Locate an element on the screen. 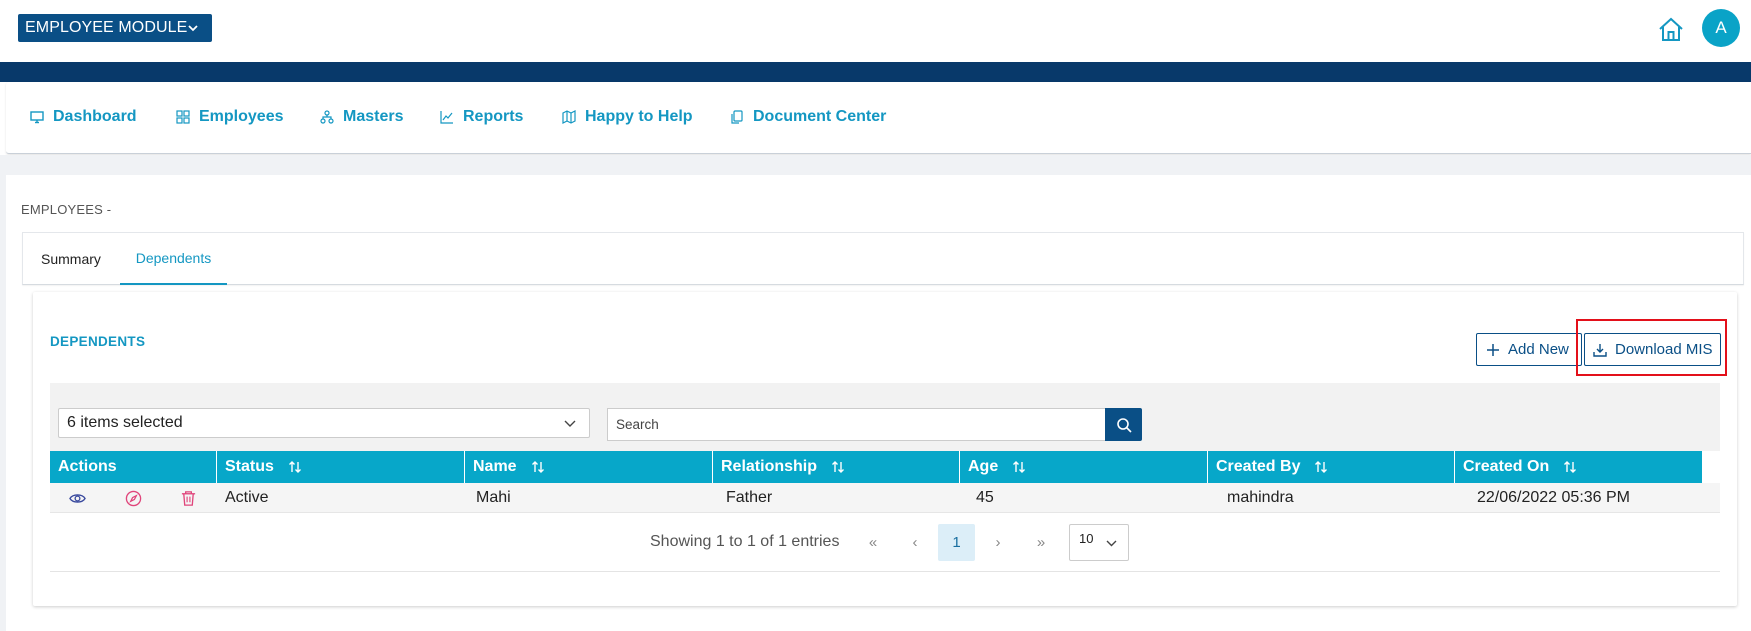 Image resolution: width=1751 pixels, height=631 pixels. last-page-button: » is located at coordinates (1041, 542).